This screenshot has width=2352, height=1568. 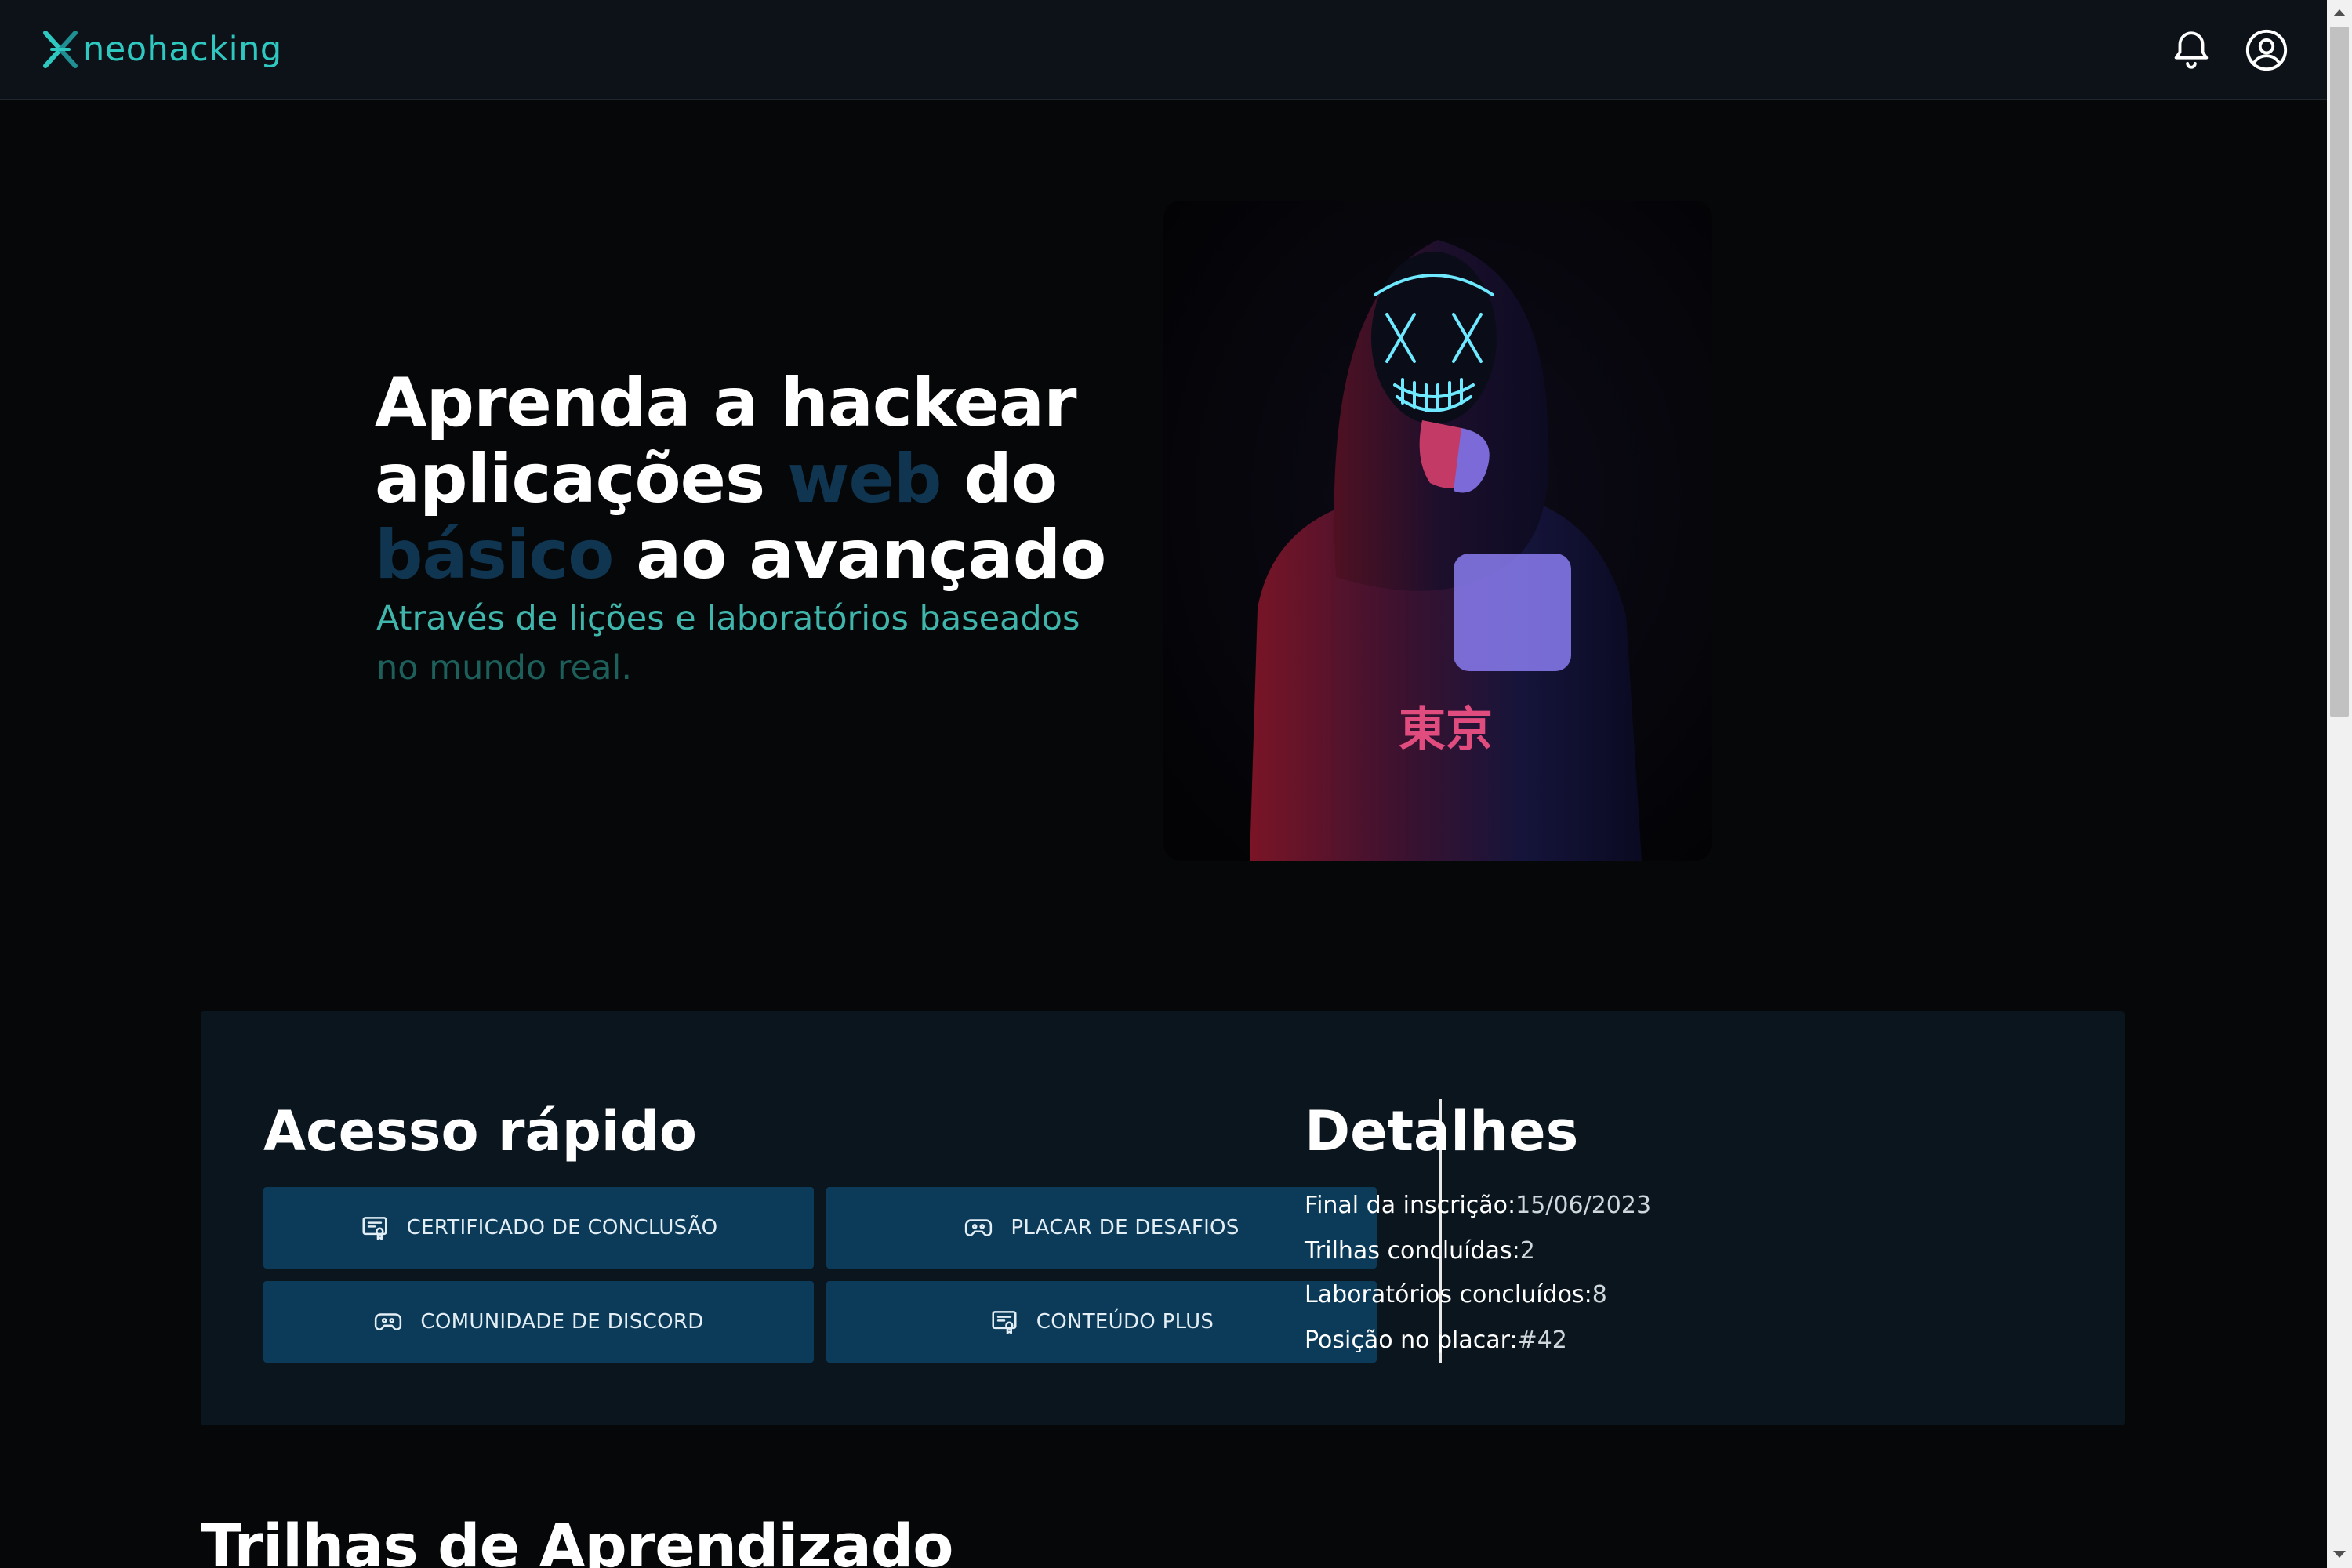 I want to click on discord-community-button: COMUNIDADE DE DISCORD, so click(x=538, y=1322).